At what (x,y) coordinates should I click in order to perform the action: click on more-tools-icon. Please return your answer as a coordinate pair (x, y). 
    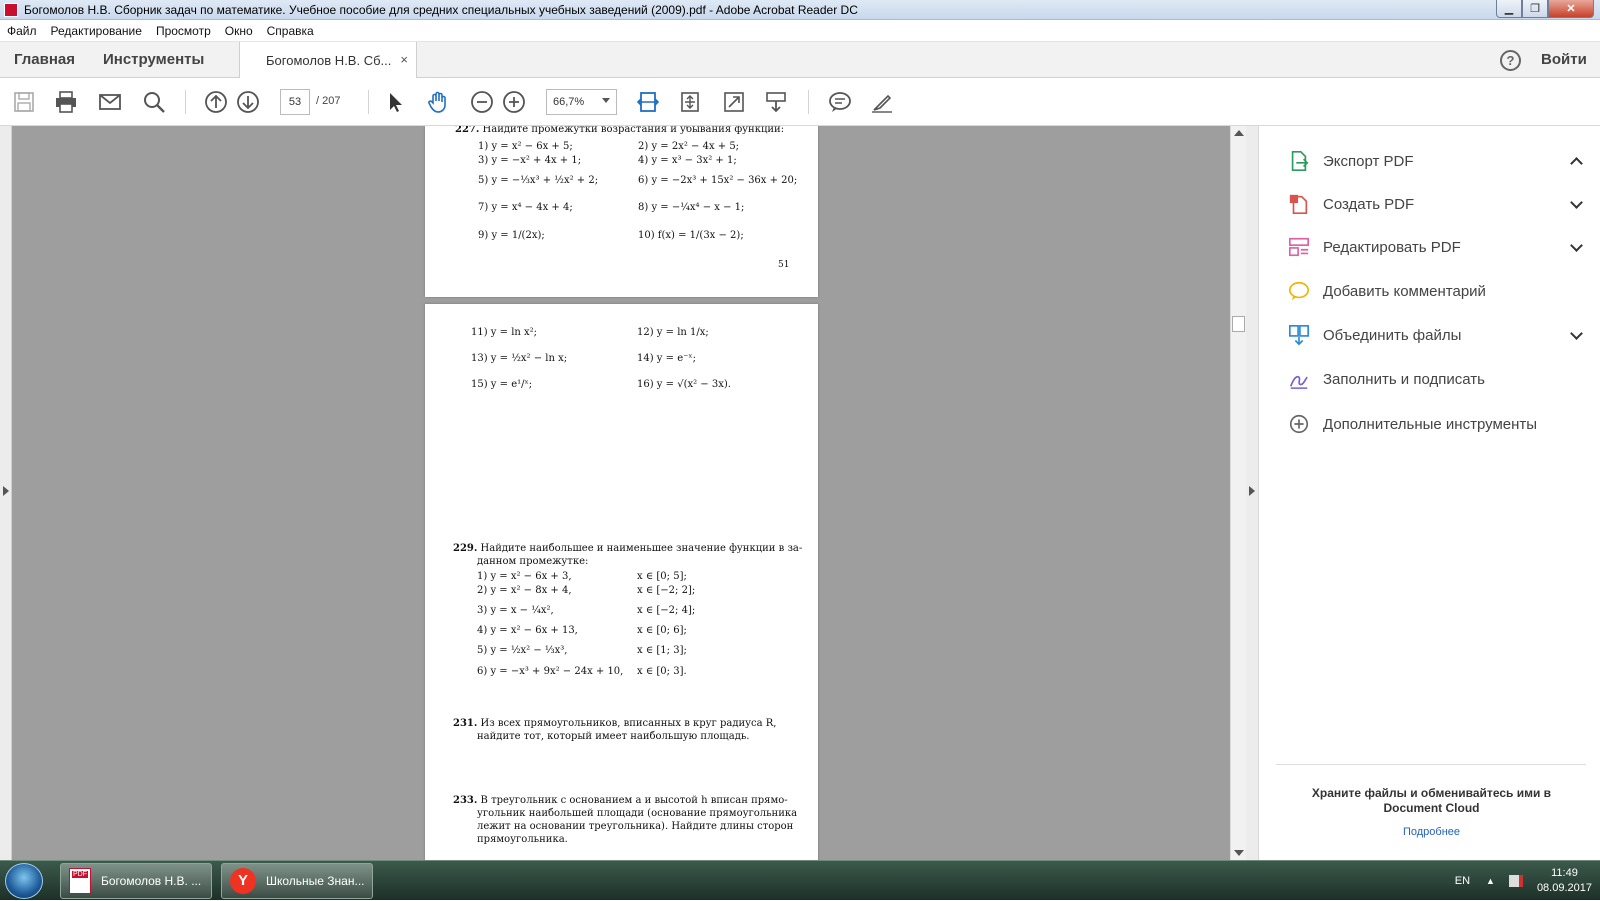
    Looking at the image, I should click on (1299, 424).